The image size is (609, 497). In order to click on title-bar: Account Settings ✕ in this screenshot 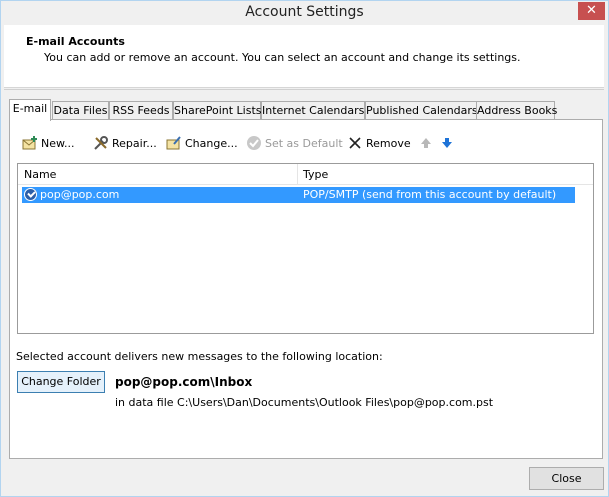, I will do `click(304, 13)`.